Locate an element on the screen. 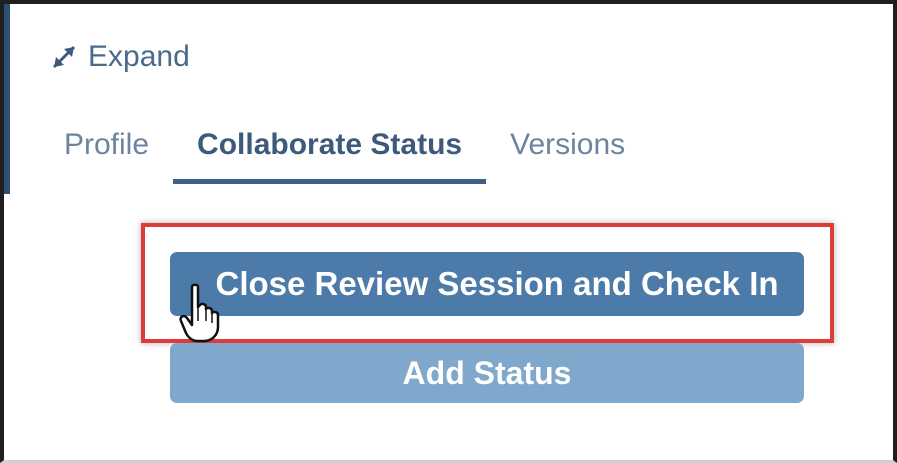  expand-label: Expand is located at coordinates (139, 56).